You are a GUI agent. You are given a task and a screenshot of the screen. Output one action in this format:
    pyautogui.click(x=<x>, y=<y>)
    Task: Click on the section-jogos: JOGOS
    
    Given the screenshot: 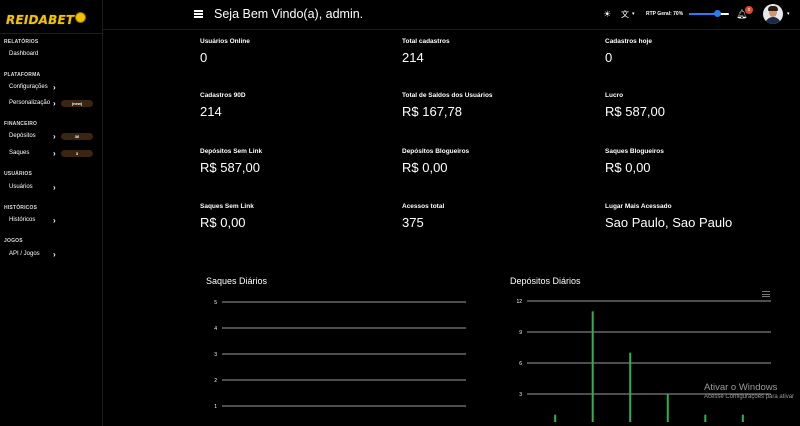 What is the action you would take?
    pyautogui.click(x=13, y=241)
    